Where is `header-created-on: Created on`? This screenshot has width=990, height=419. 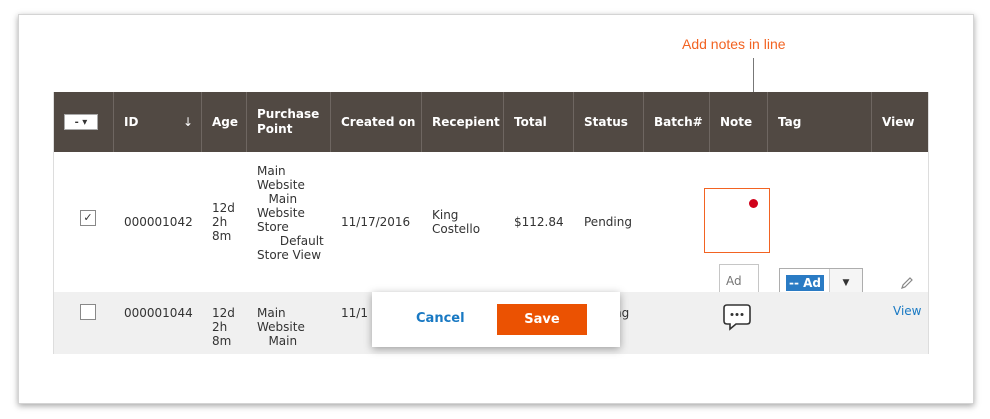
header-created-on: Created on is located at coordinates (376, 122).